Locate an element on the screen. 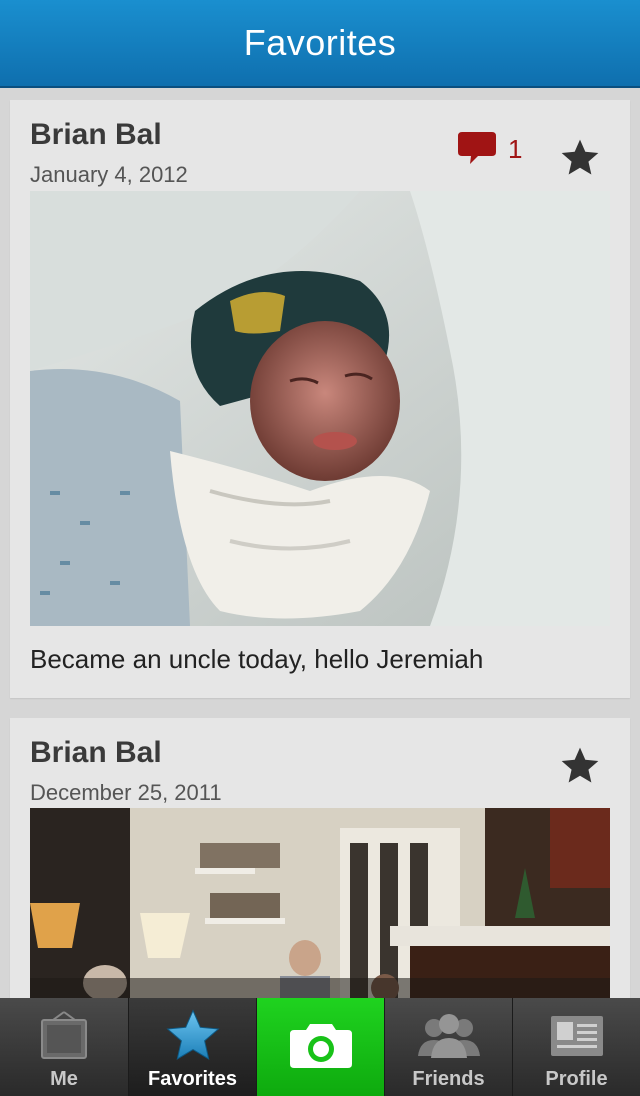  comment-bubble-icon is located at coordinates (477, 148).